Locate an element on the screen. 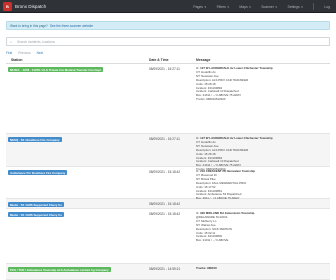 The image size is (336, 280). message-line: Trucks: 968016 is located at coordinates (206, 268).